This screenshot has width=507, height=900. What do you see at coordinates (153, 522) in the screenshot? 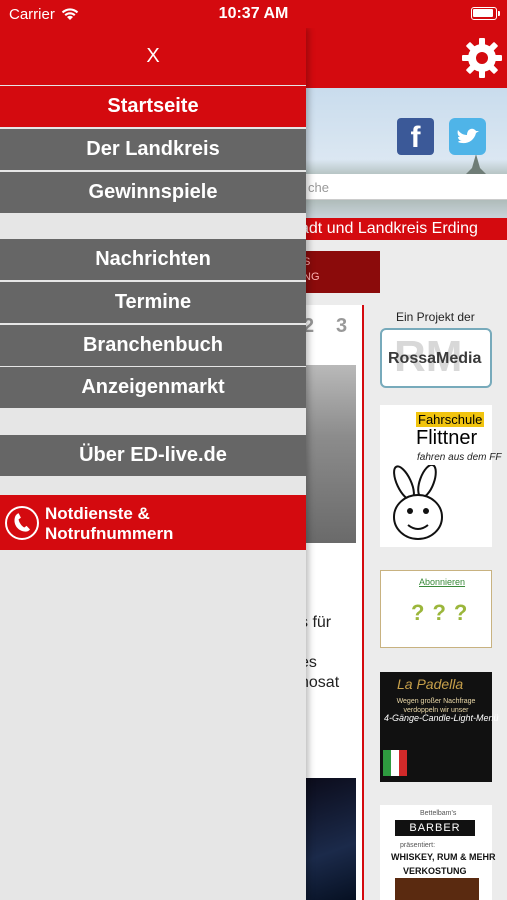
I see `emergency-numbers-button: Notdienste & Notrufnummern` at bounding box center [153, 522].